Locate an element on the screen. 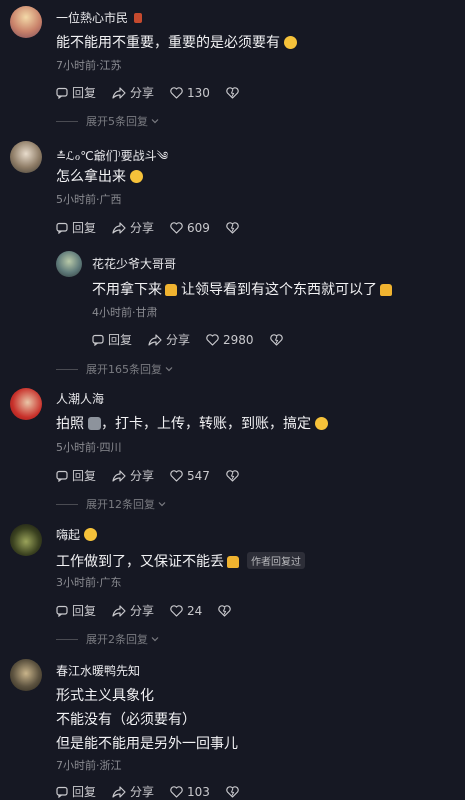 This screenshot has height=800, width=465. comment-actions: 回复 分享 547 is located at coordinates (157, 475).